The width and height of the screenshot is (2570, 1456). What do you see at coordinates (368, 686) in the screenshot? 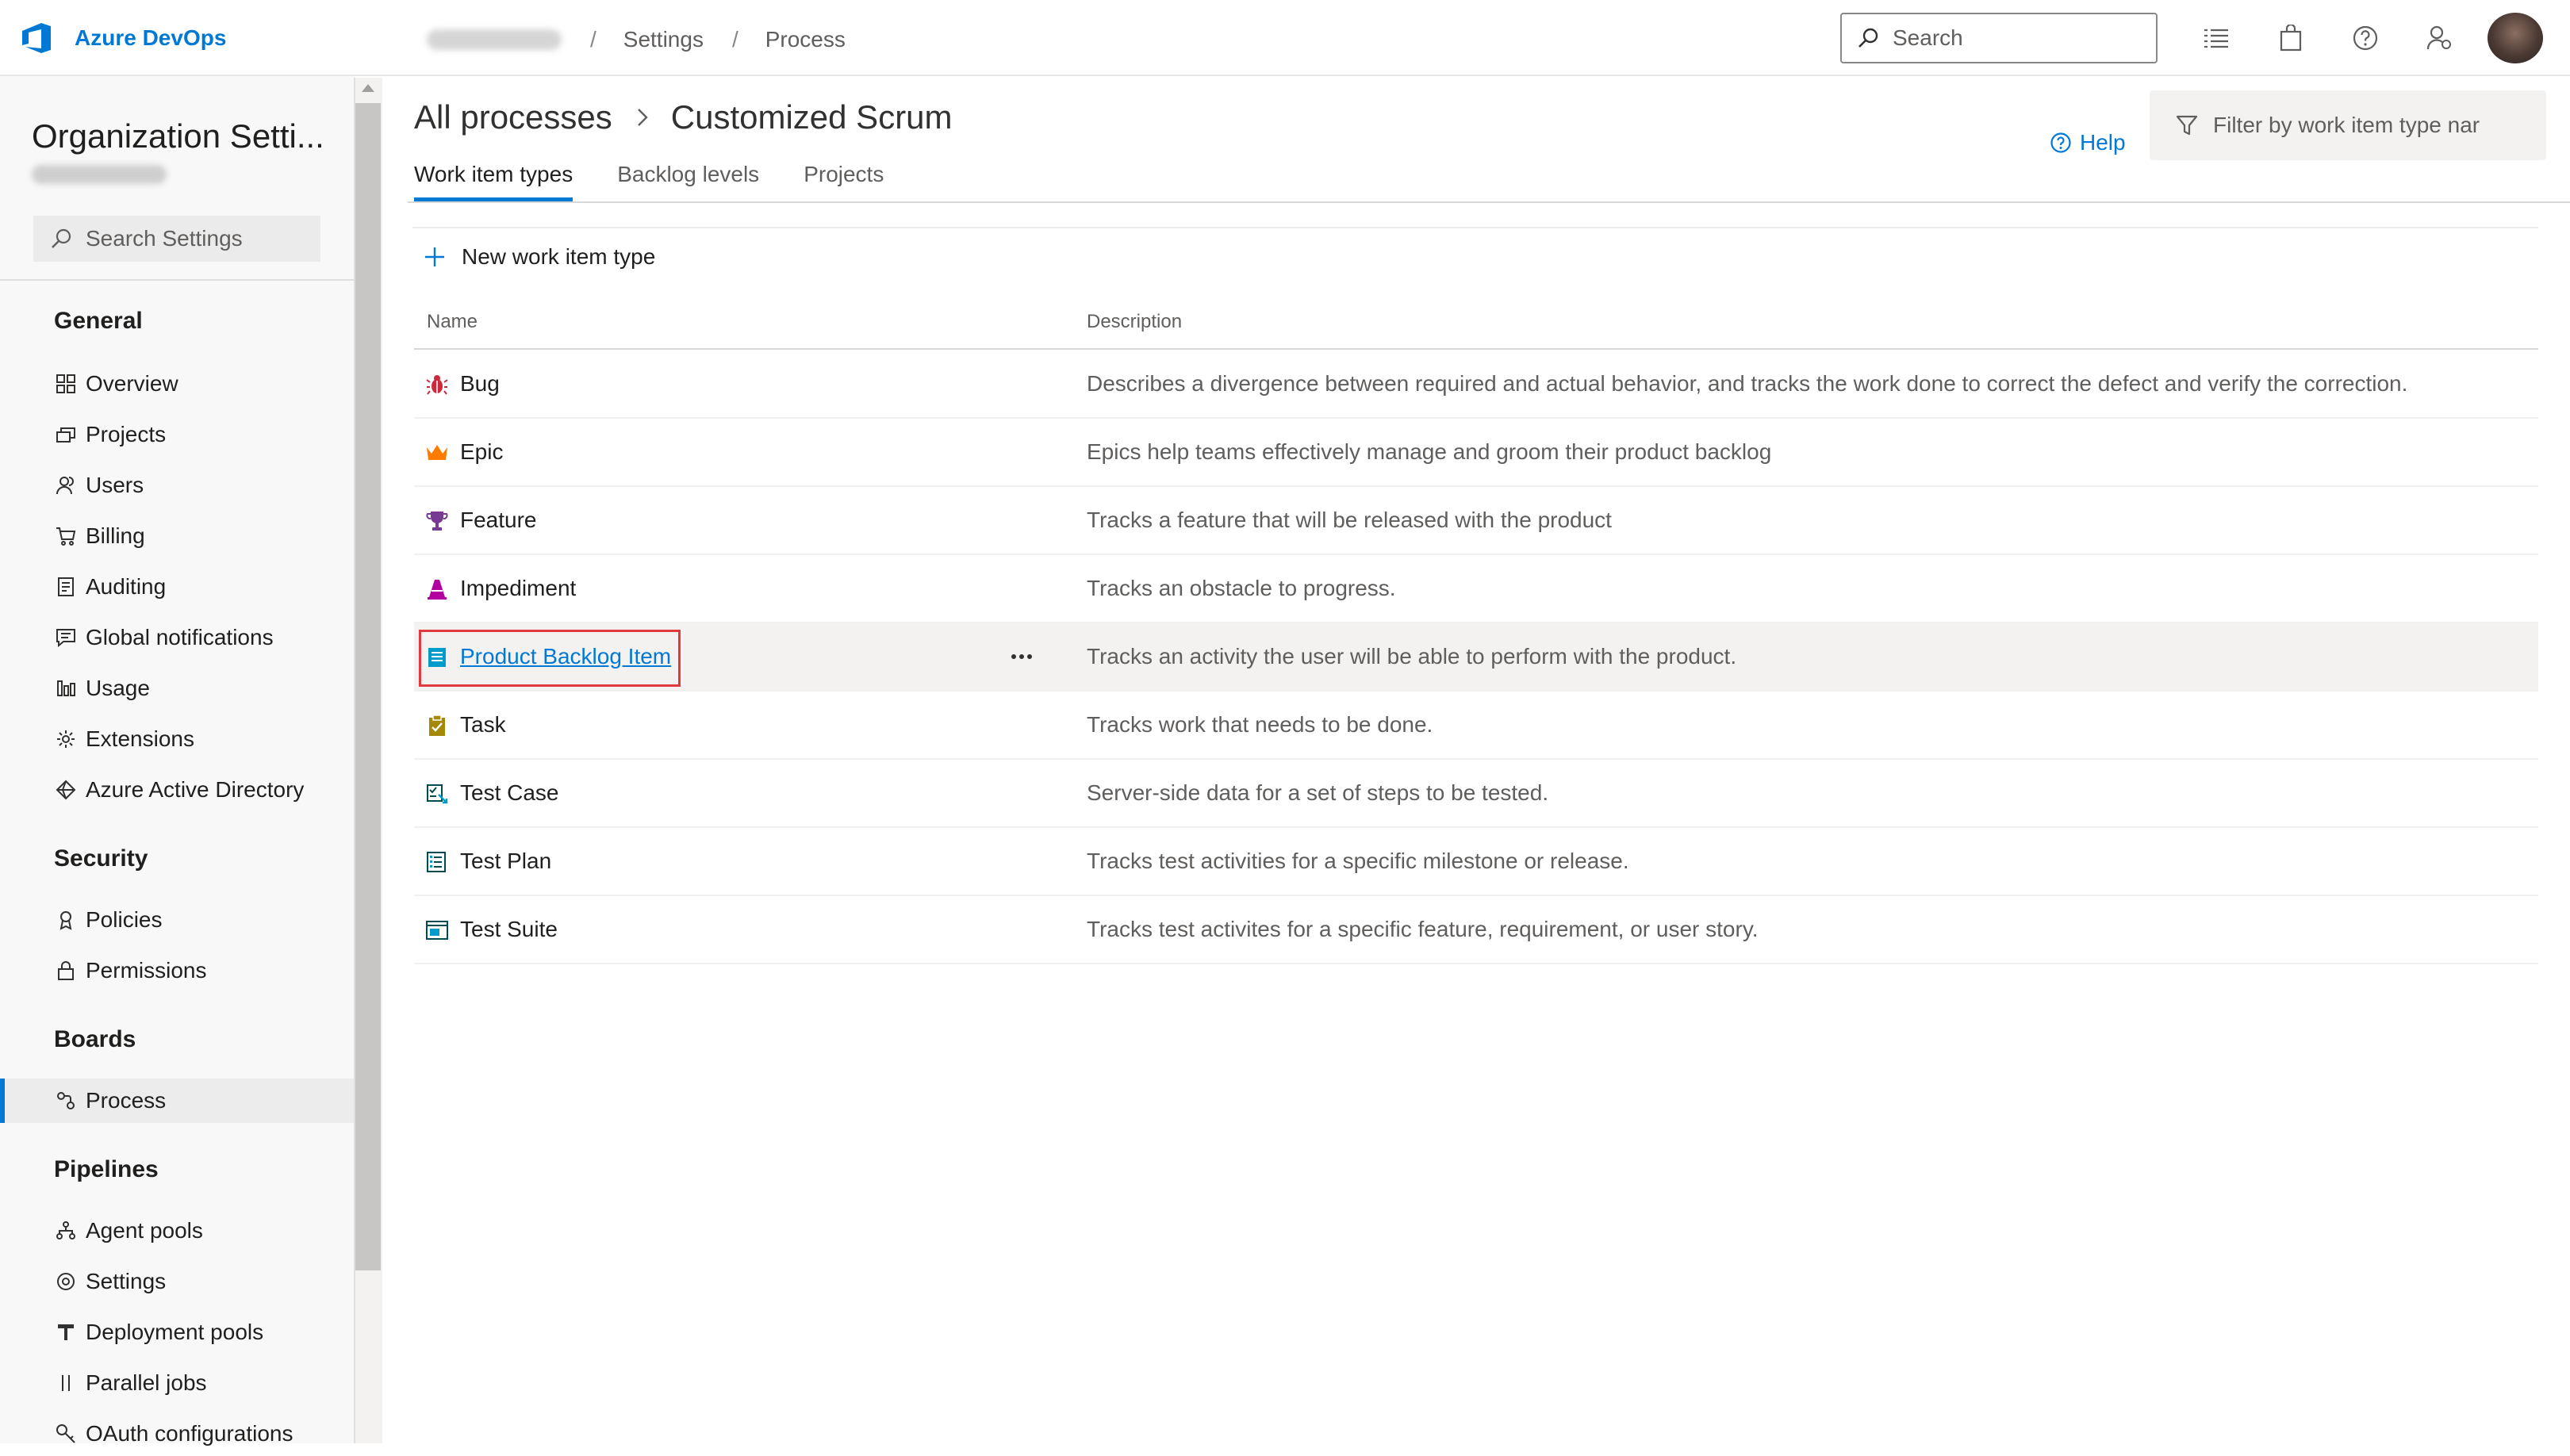
I see `scrollbar-thumb` at bounding box center [368, 686].